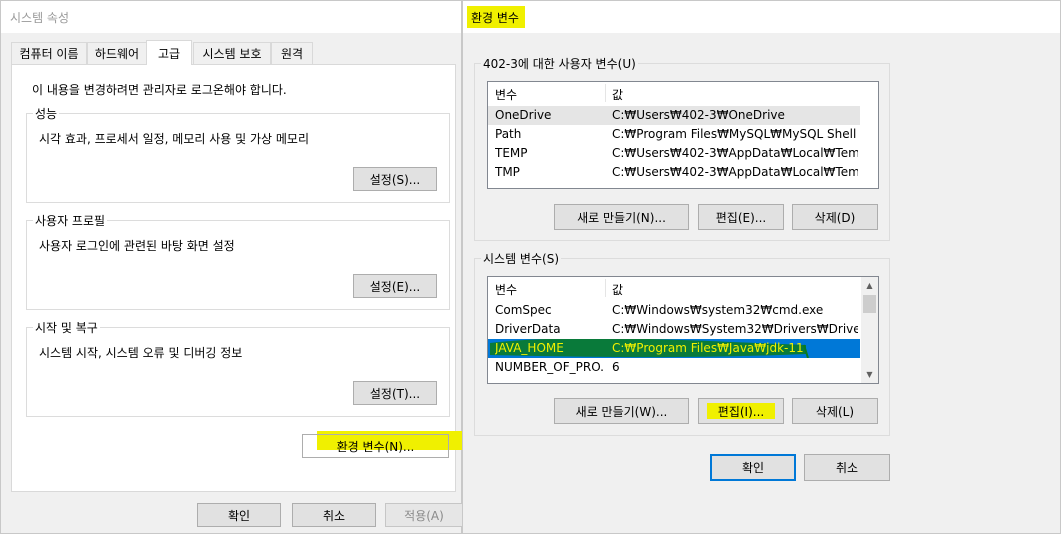 The image size is (1061, 534). What do you see at coordinates (495, 18) in the screenshot?
I see `env-window-title: 환경 변수` at bounding box center [495, 18].